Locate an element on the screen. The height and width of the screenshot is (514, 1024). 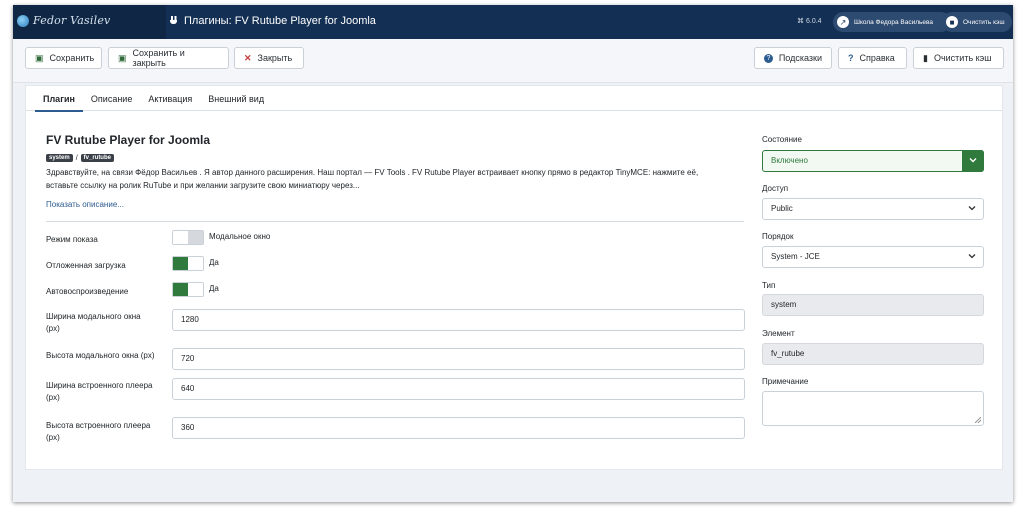
order-select: System - JCE is located at coordinates (873, 257).